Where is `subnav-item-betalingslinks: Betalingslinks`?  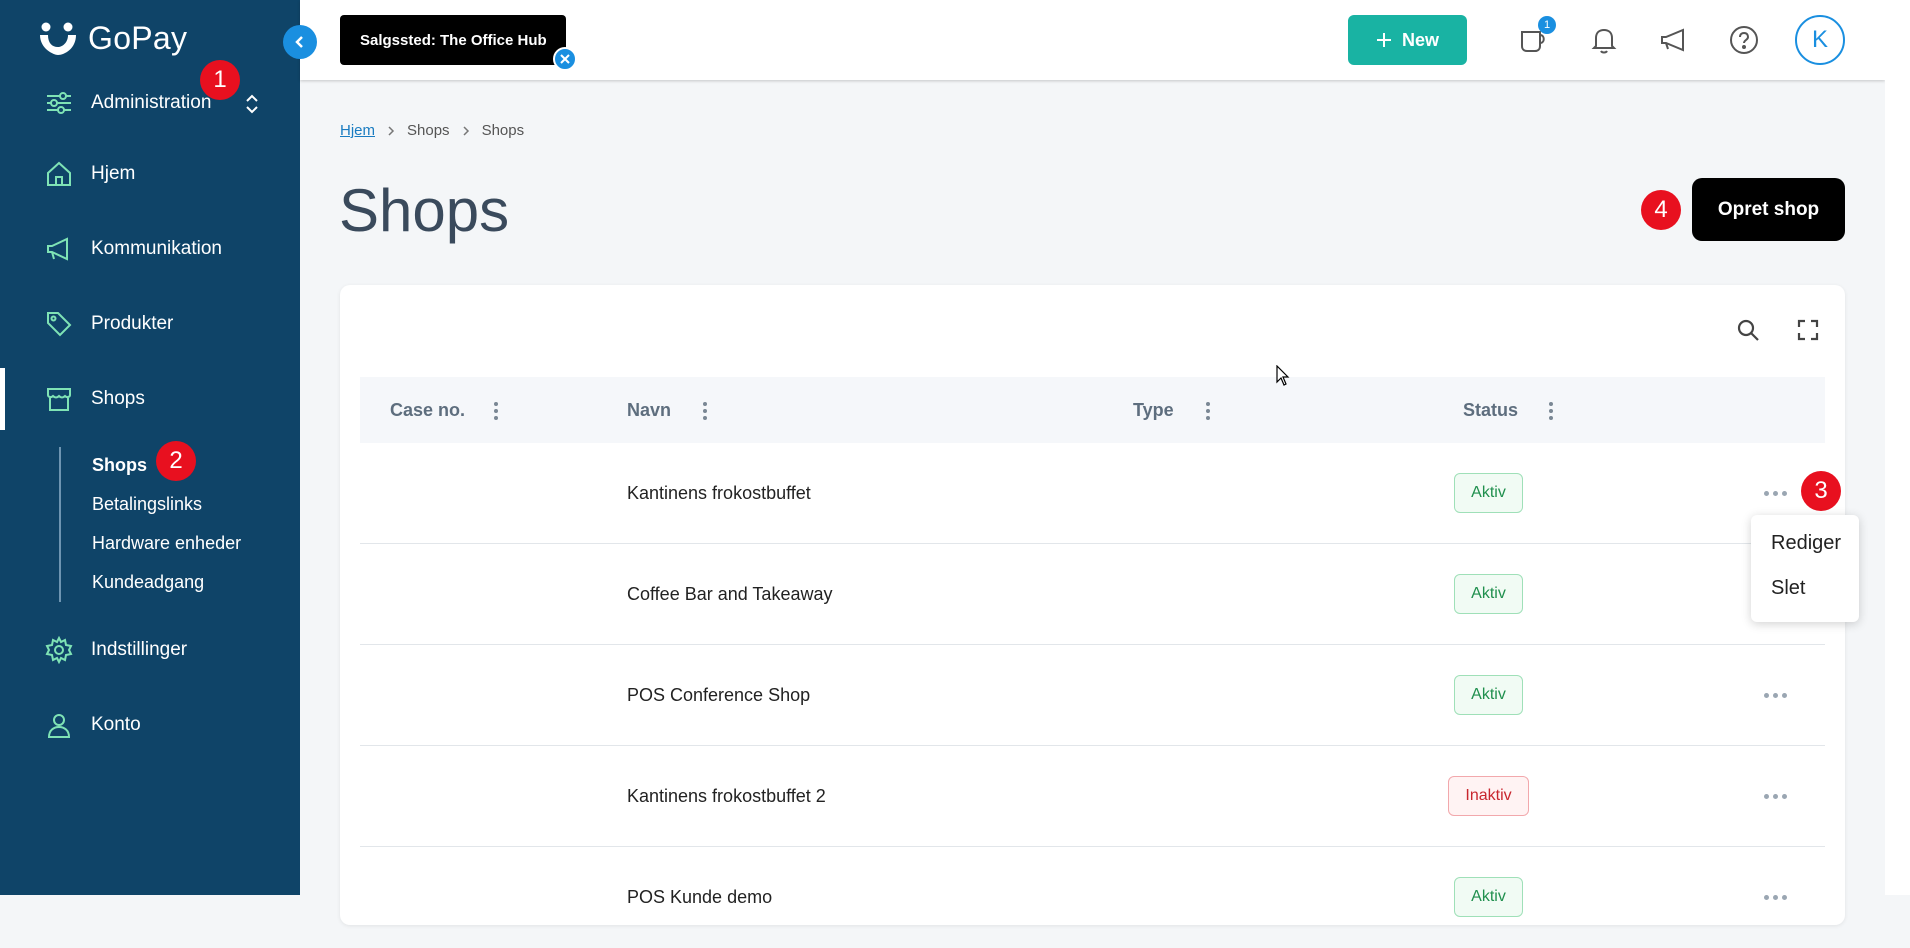
subnav-item-betalingslinks: Betalingslinks is located at coordinates (147, 504).